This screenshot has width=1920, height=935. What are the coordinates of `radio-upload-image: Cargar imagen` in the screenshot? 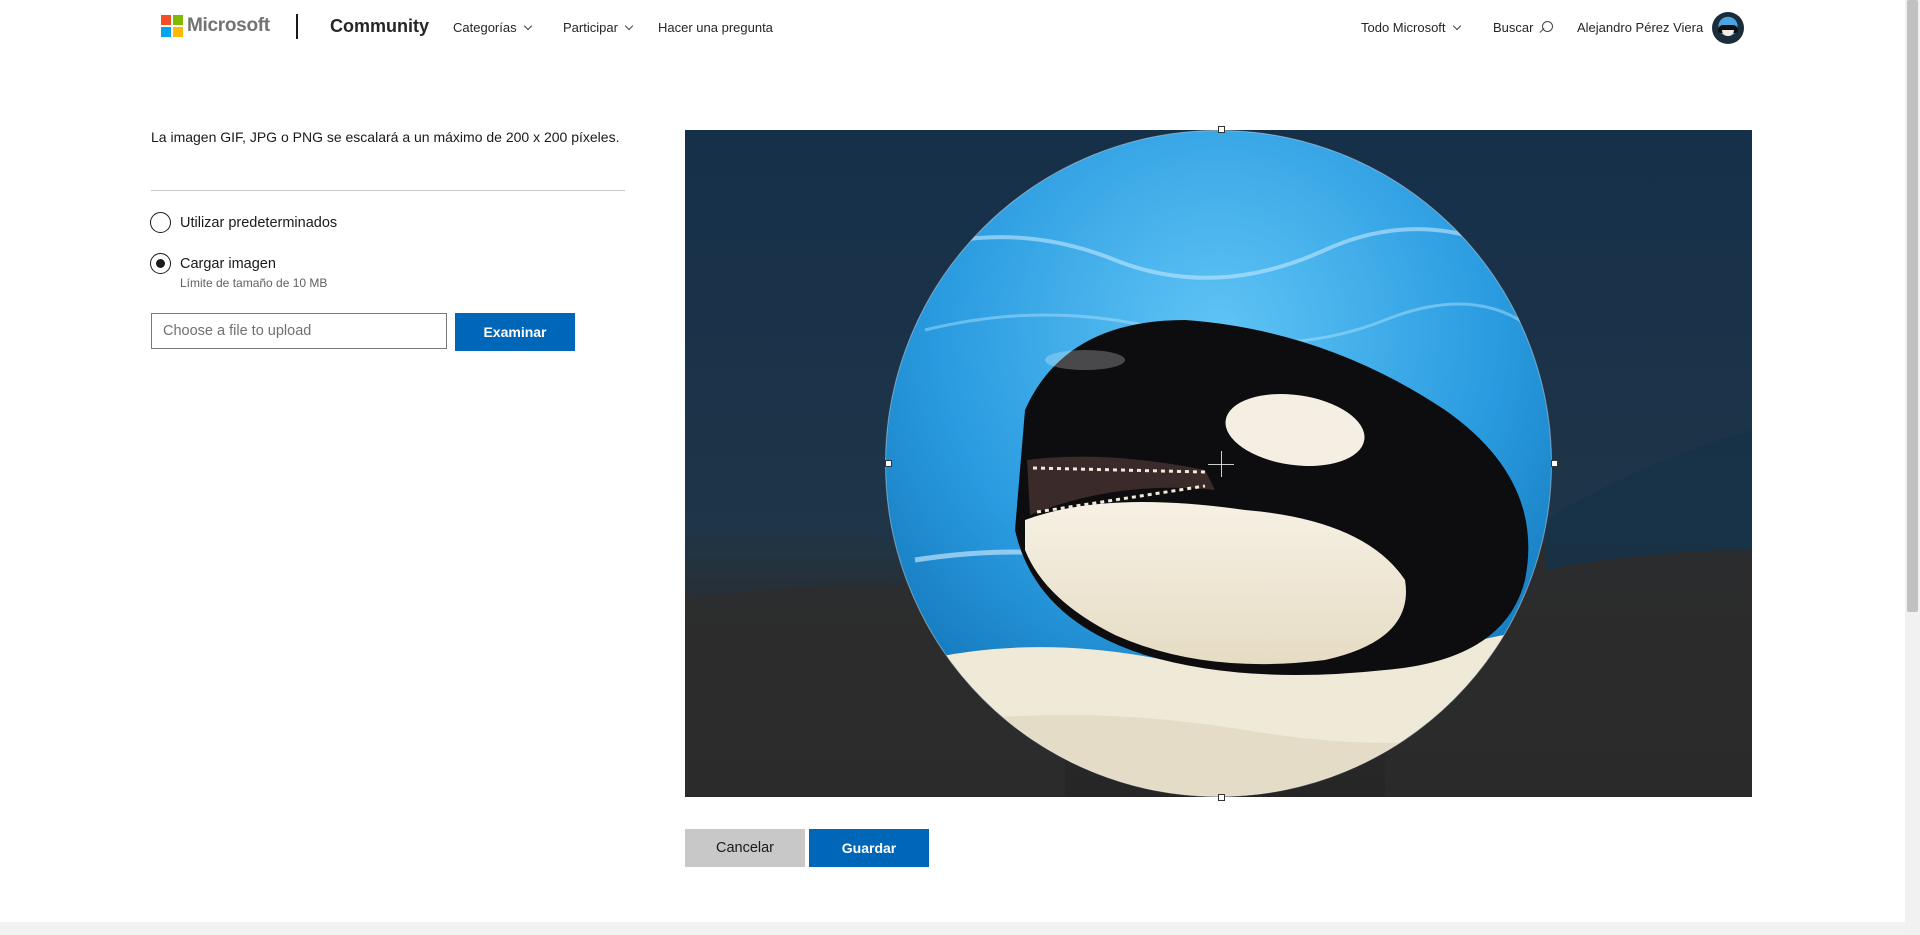 It's located at (213, 263).